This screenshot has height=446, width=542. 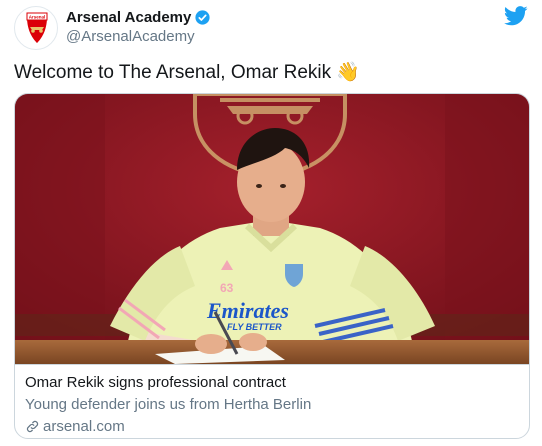 I want to click on account-names: Arsenal Academy @ArsenalAcademy, so click(x=138, y=27).